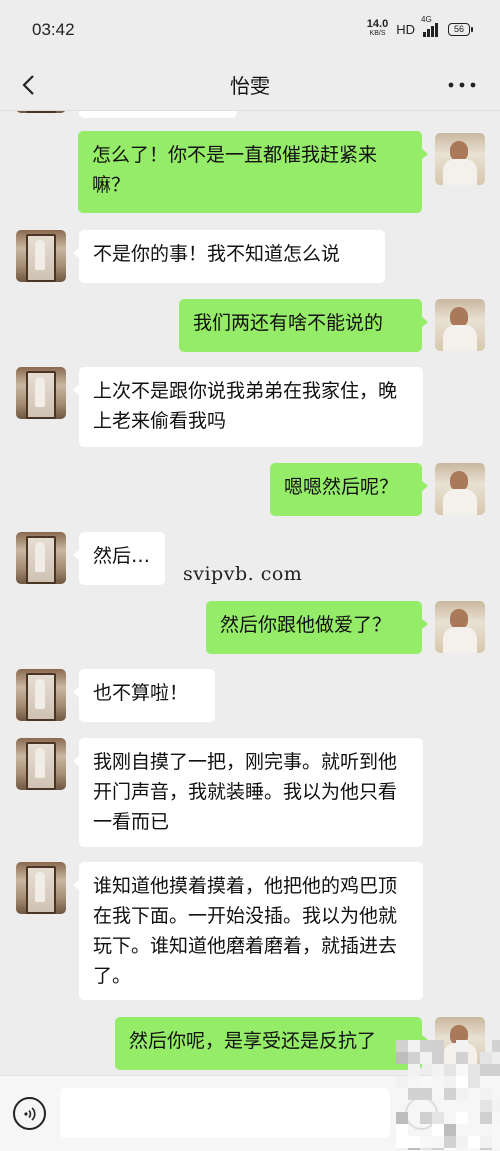 This screenshot has height=1151, width=500. What do you see at coordinates (377, 24) in the screenshot?
I see `network-speed-value: 14.0` at bounding box center [377, 24].